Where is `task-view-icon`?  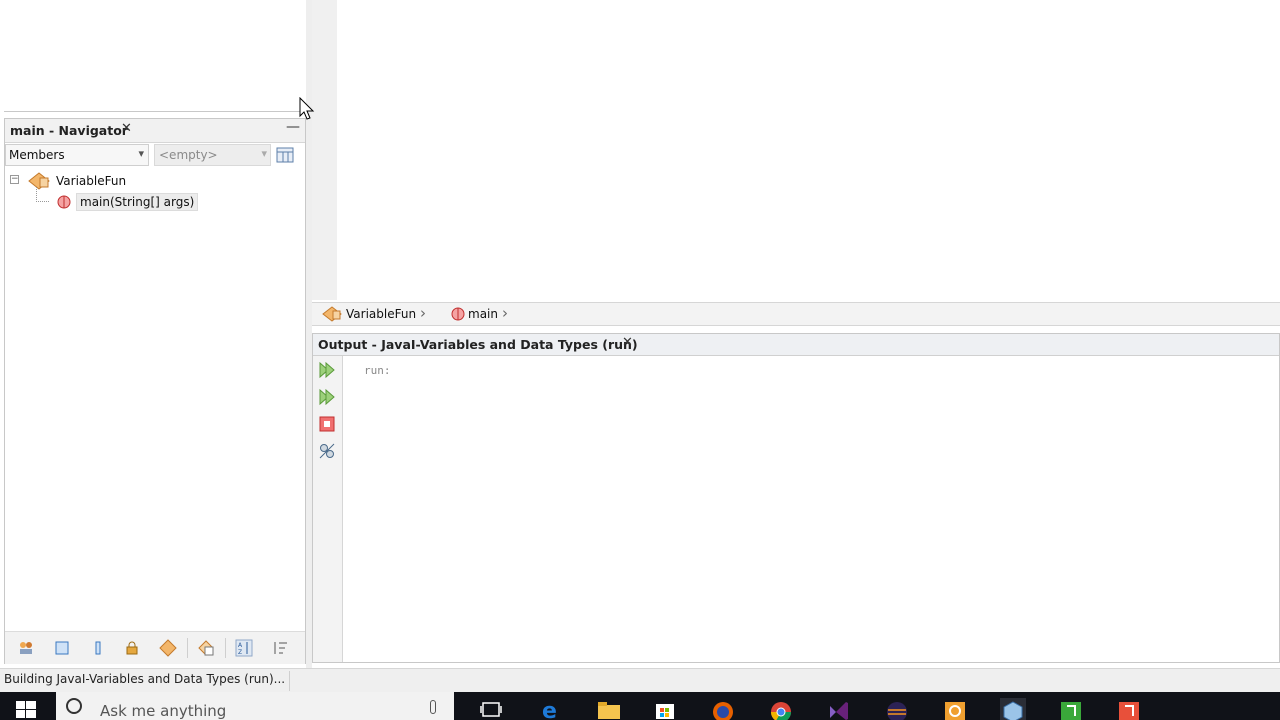
task-view-icon is located at coordinates (491, 709).